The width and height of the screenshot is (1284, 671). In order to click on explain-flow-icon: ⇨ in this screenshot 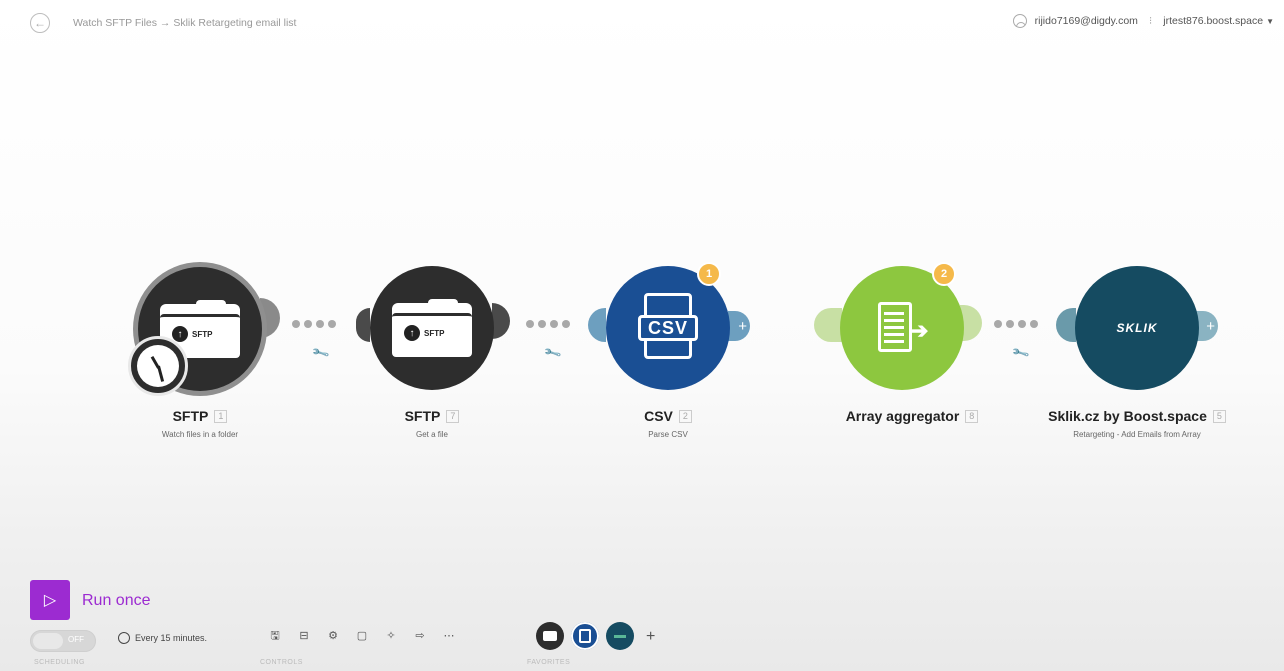, I will do `click(420, 636)`.